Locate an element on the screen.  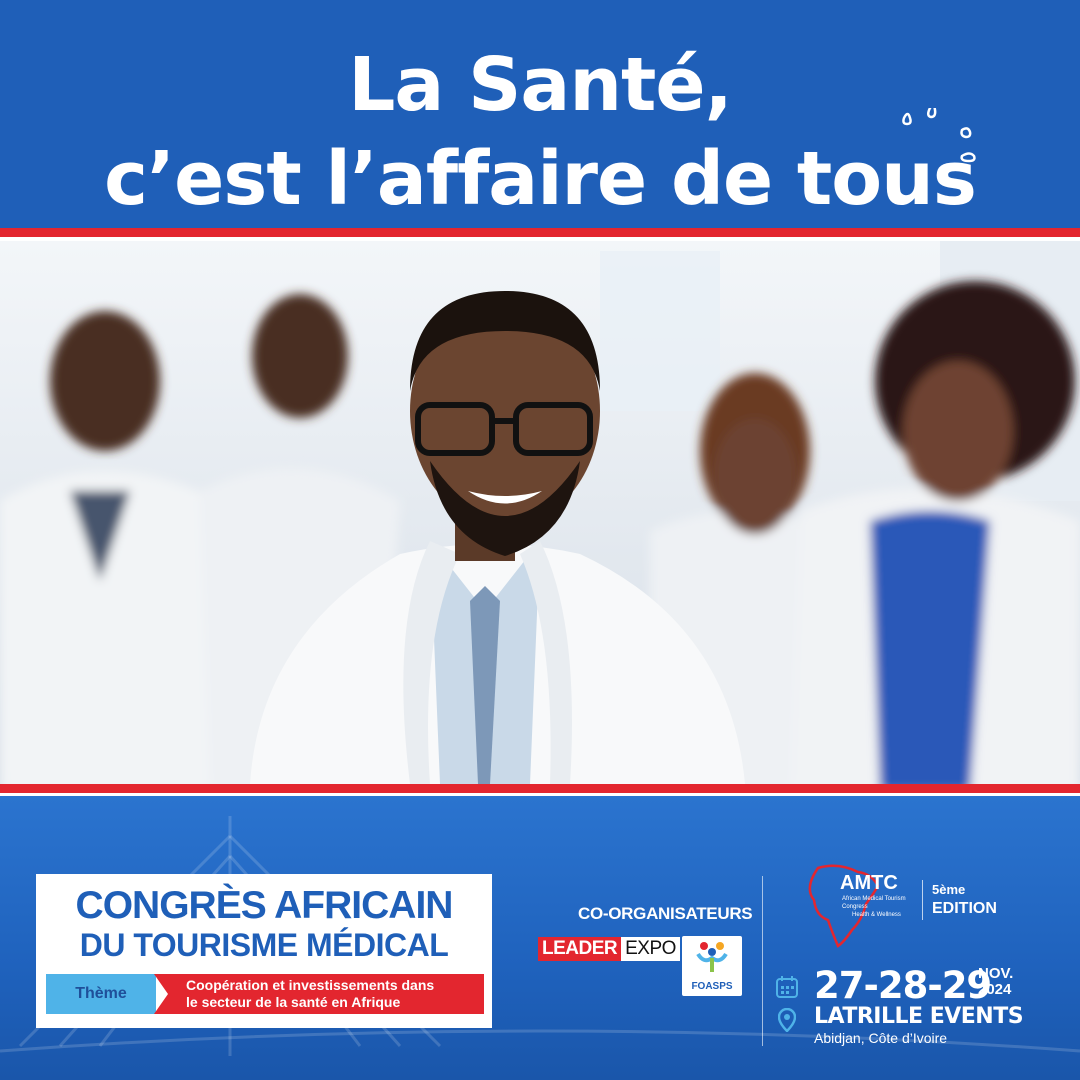
foasps-logo: FOASPS is located at coordinates (712, 966).